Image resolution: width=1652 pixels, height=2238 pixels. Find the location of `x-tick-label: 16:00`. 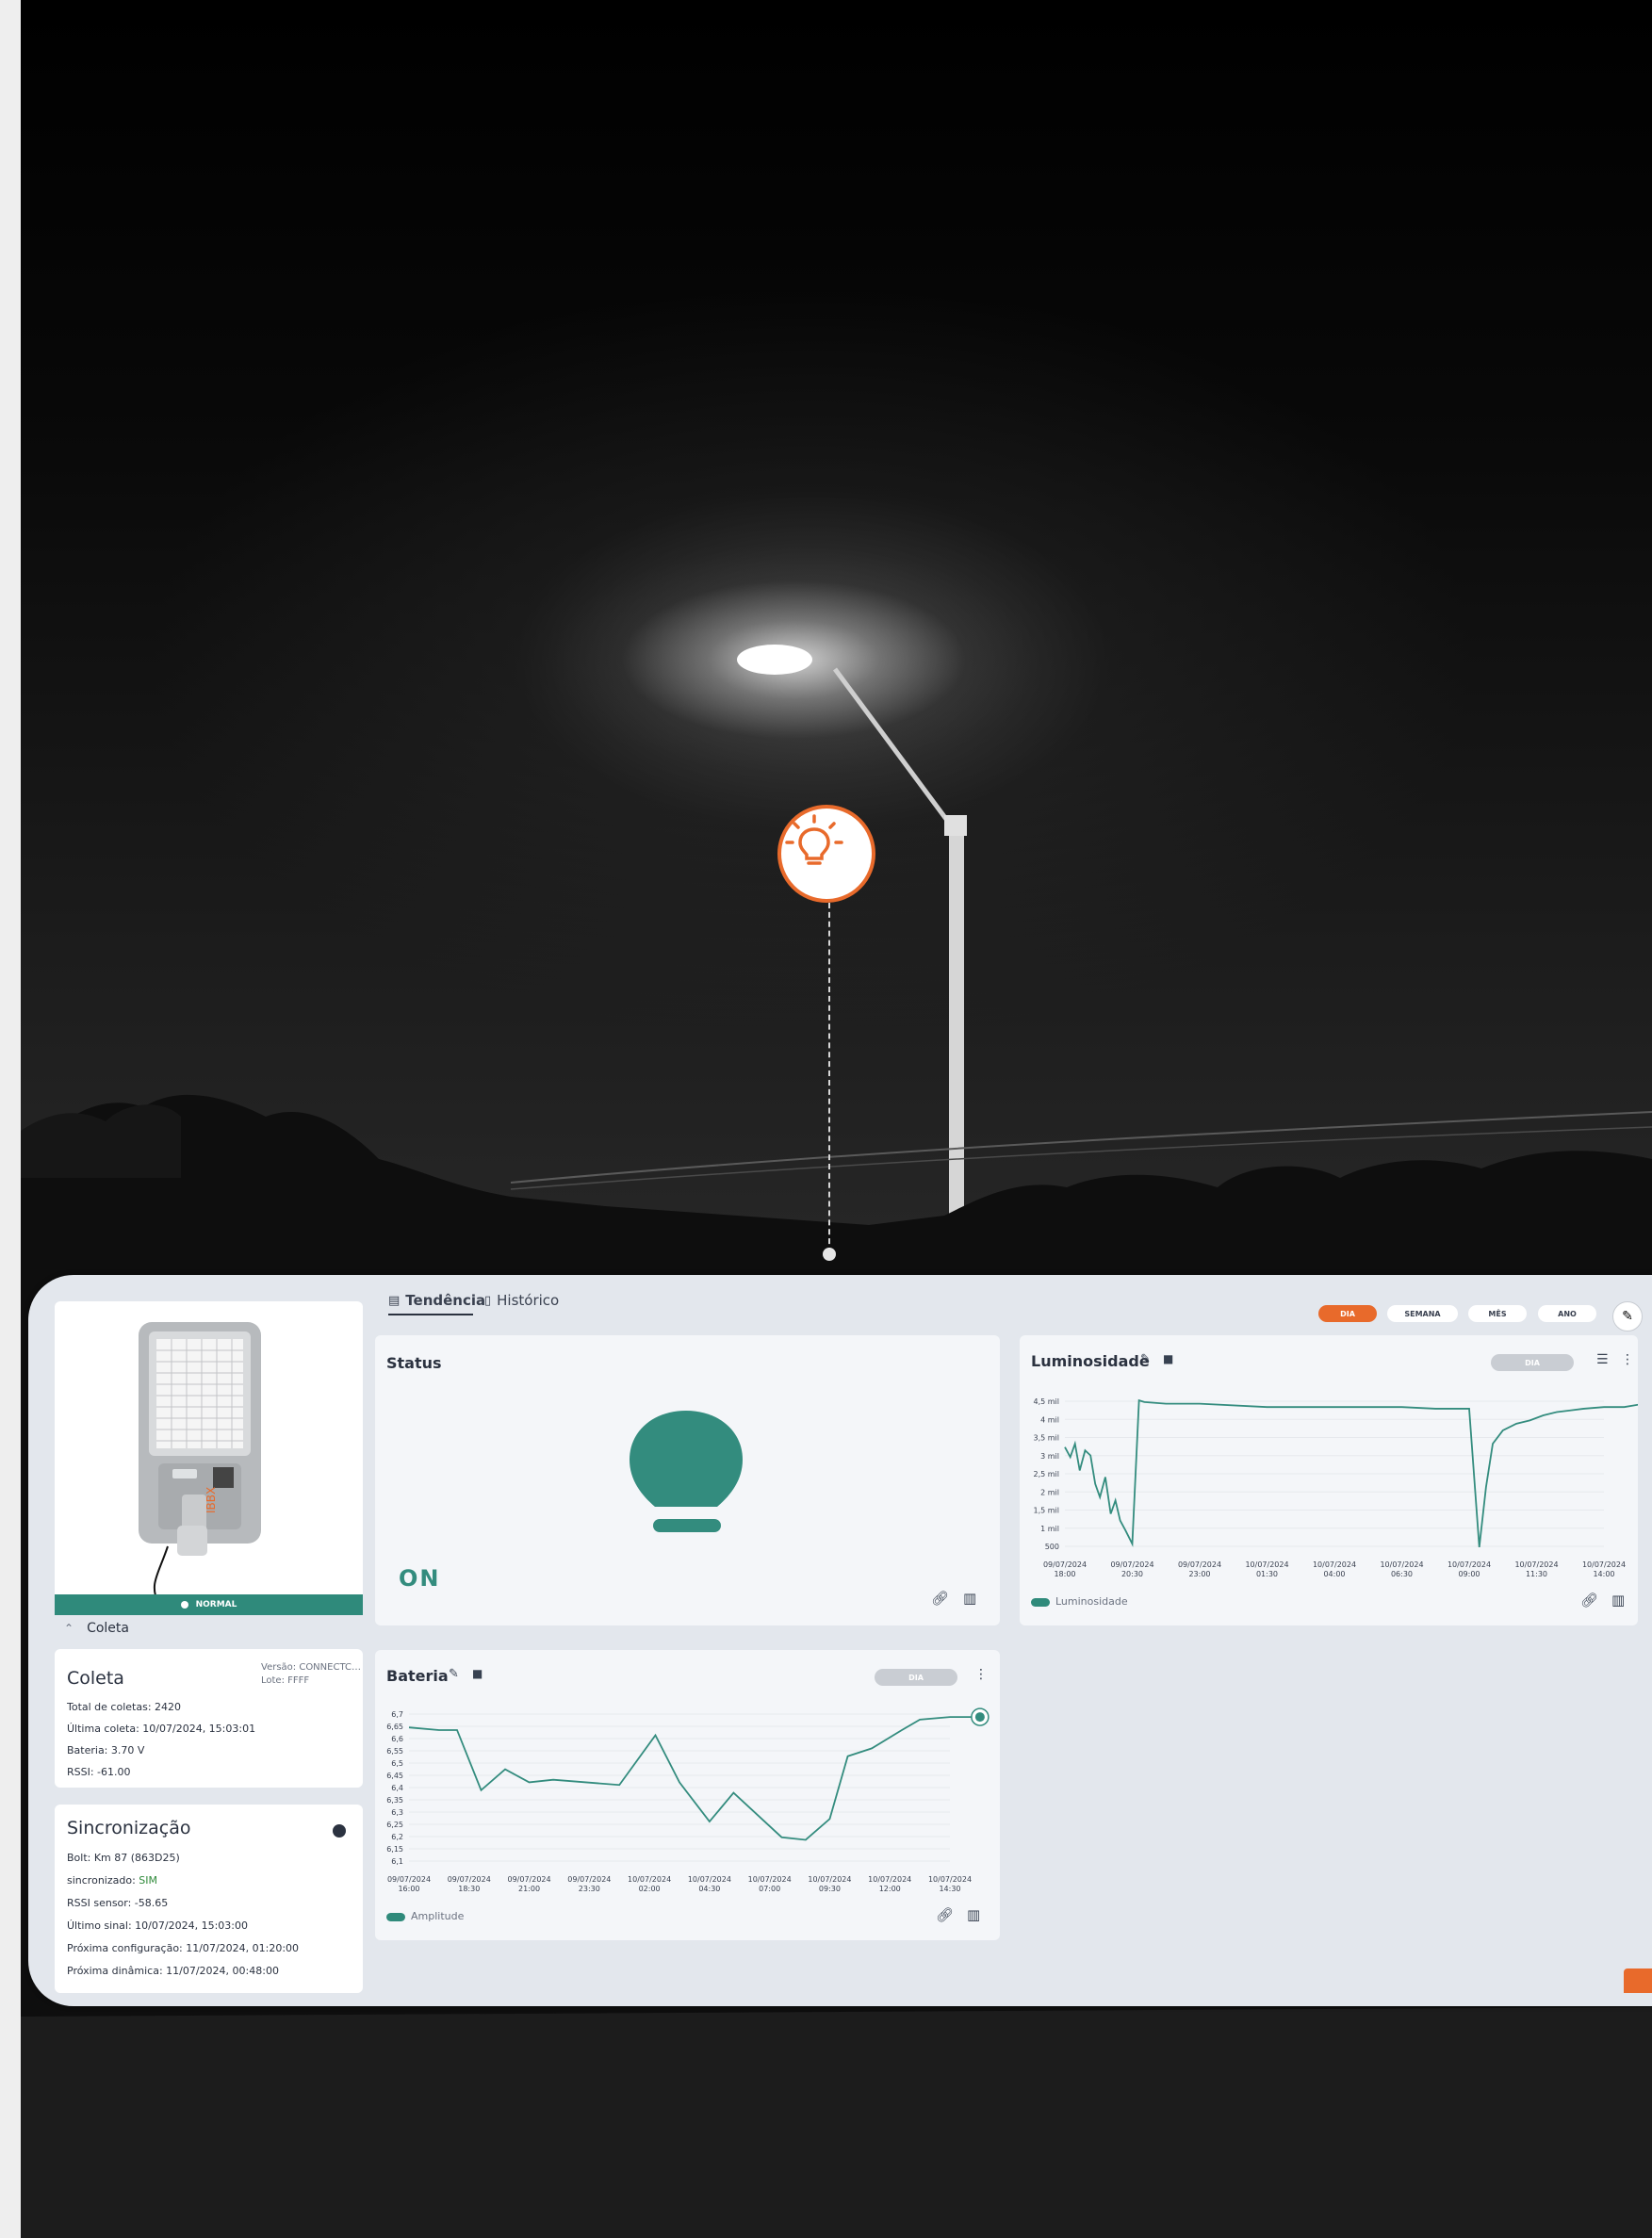

x-tick-label: 16:00 is located at coordinates (408, 1889).